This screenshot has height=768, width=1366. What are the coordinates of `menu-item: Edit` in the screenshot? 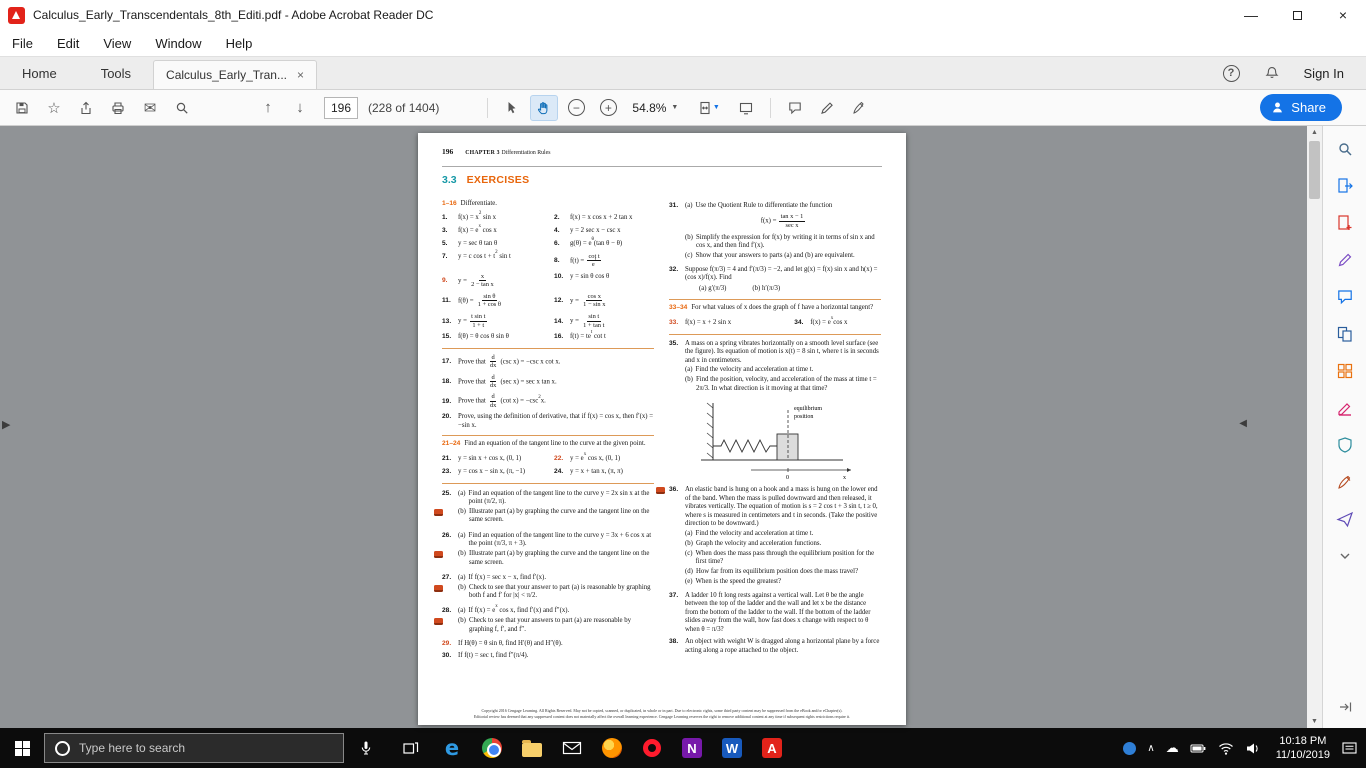 It's located at (68, 43).